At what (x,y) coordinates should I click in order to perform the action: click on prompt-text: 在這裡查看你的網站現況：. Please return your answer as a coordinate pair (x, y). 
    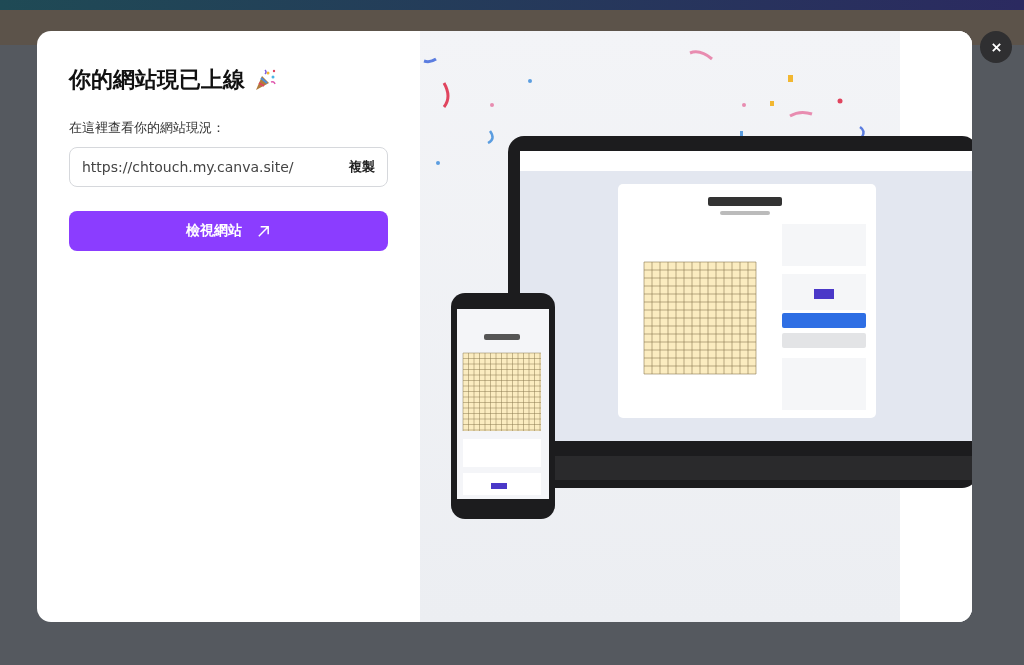
    Looking at the image, I should click on (147, 128).